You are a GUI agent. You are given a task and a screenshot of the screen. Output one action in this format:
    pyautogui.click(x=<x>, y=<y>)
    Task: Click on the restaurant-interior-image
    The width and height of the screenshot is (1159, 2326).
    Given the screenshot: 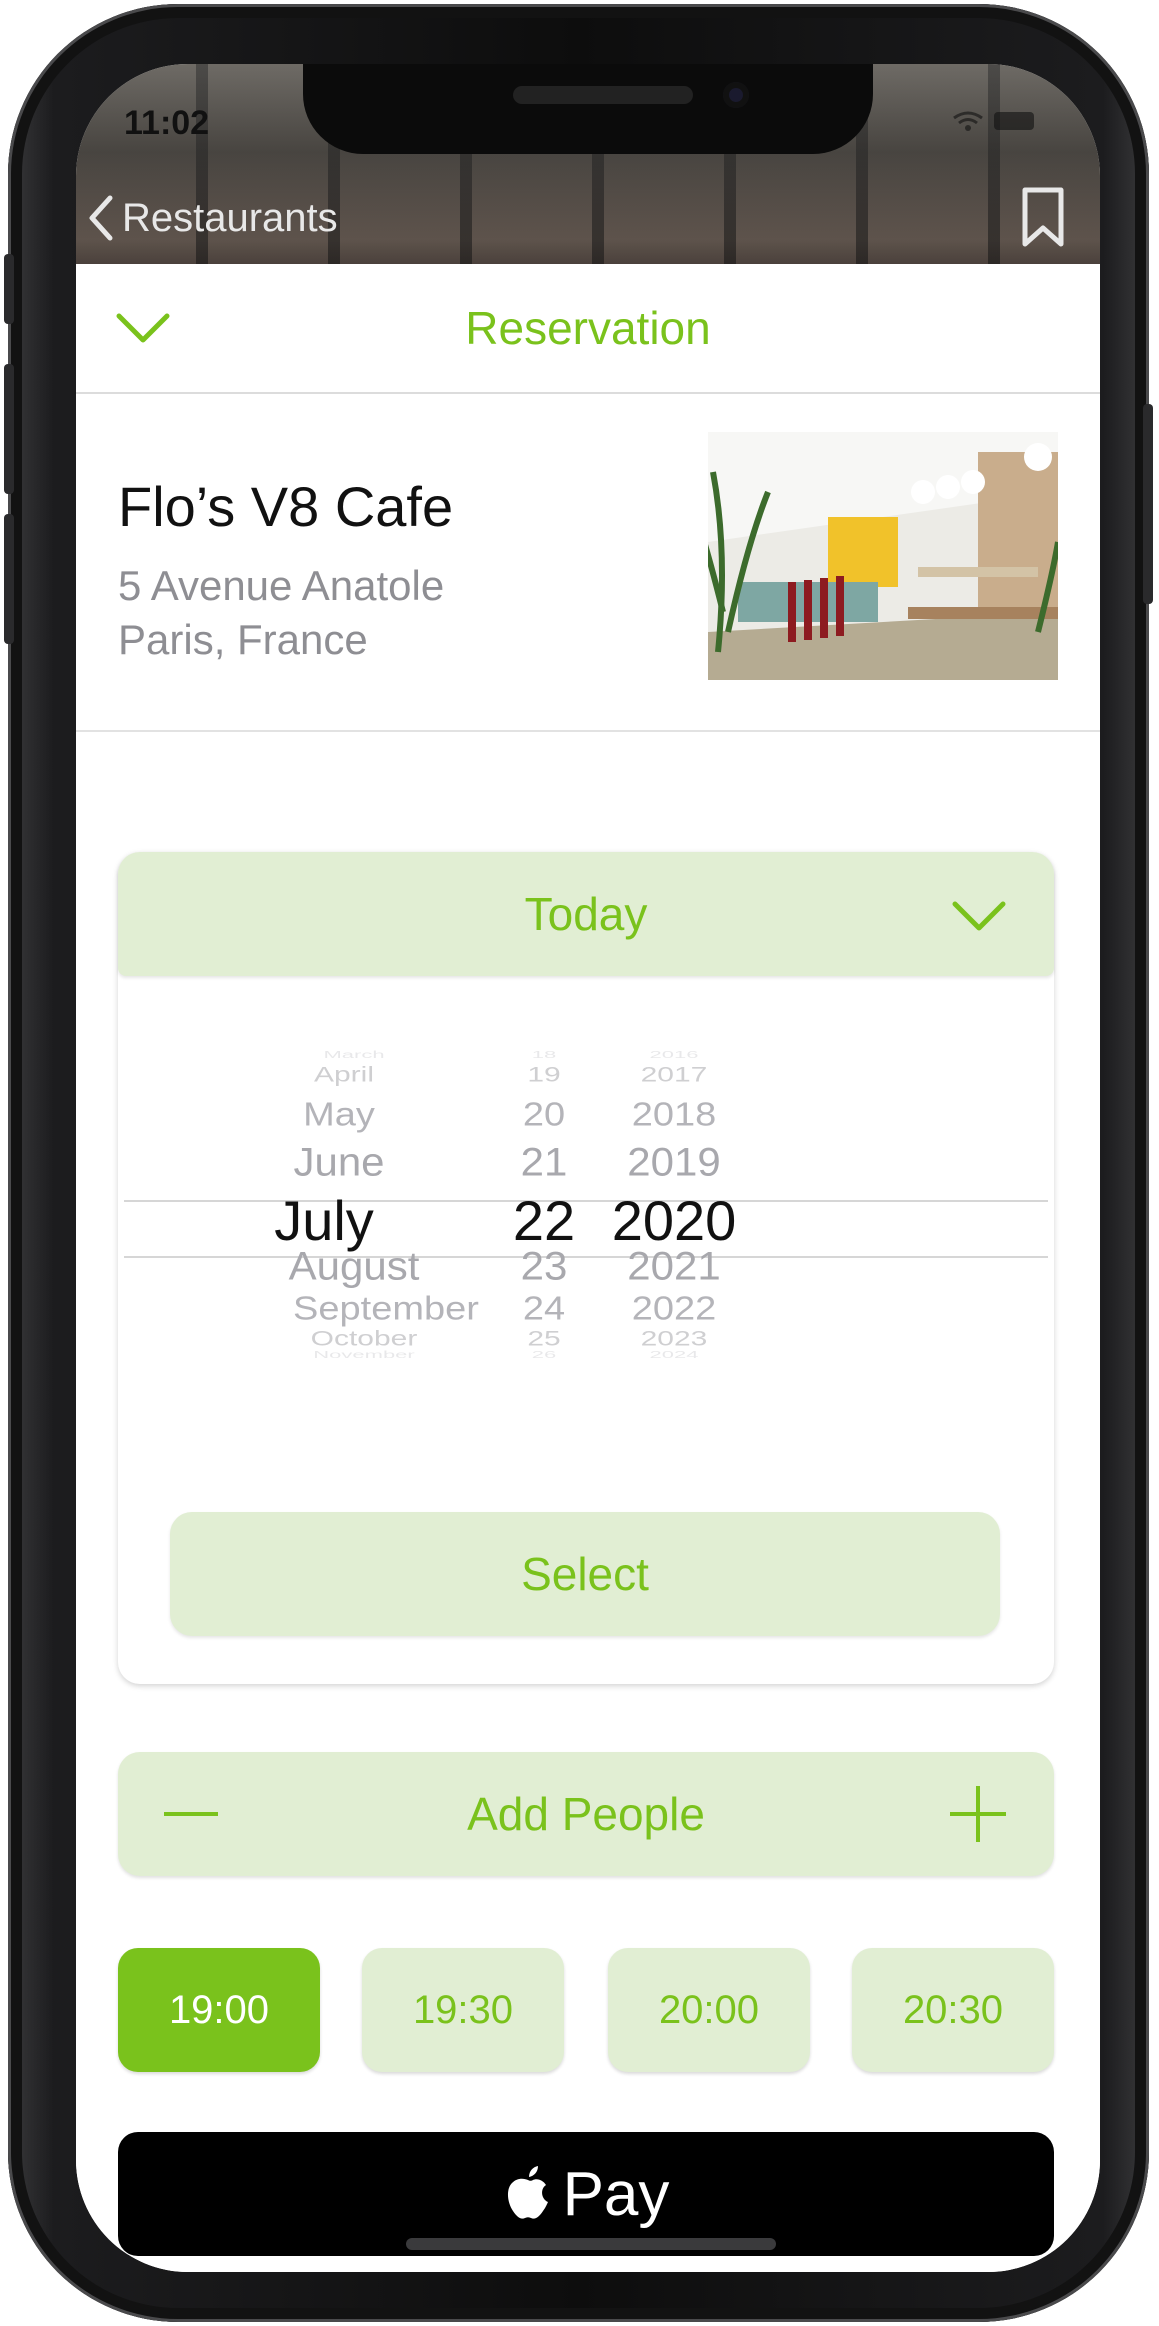 What is the action you would take?
    pyautogui.click(x=883, y=556)
    